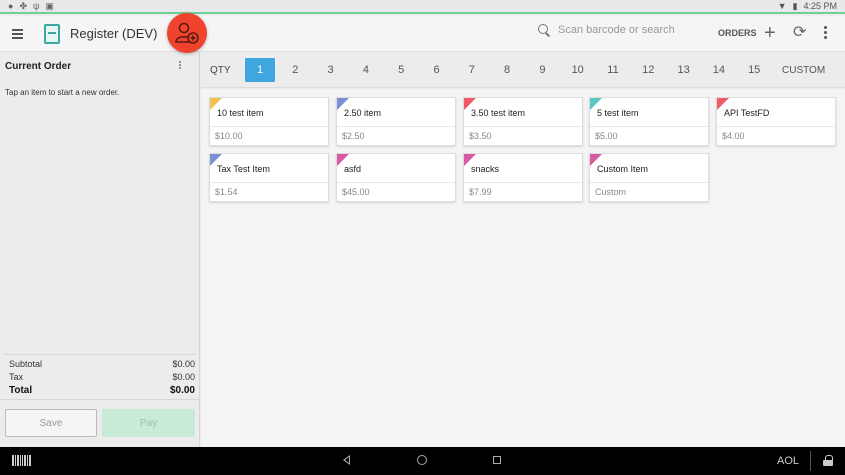  I want to click on nav-divider, so click(810, 461).